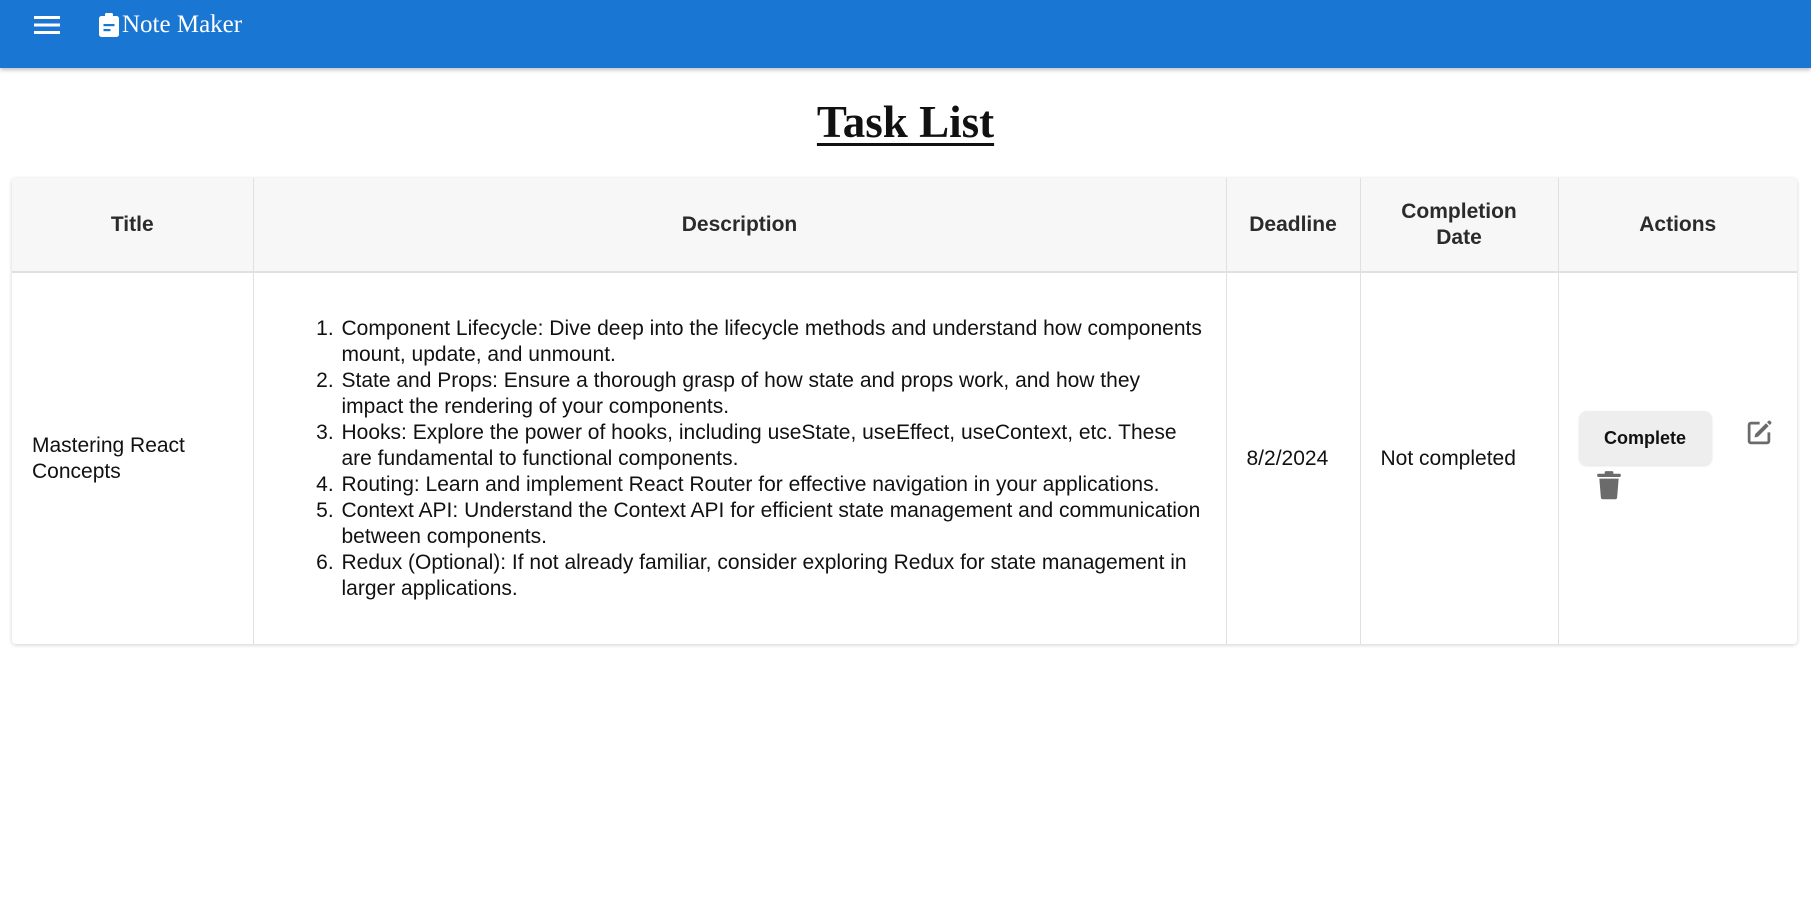 The height and width of the screenshot is (921, 1811). I want to click on task-title: Mastering React Concepts, so click(133, 458).